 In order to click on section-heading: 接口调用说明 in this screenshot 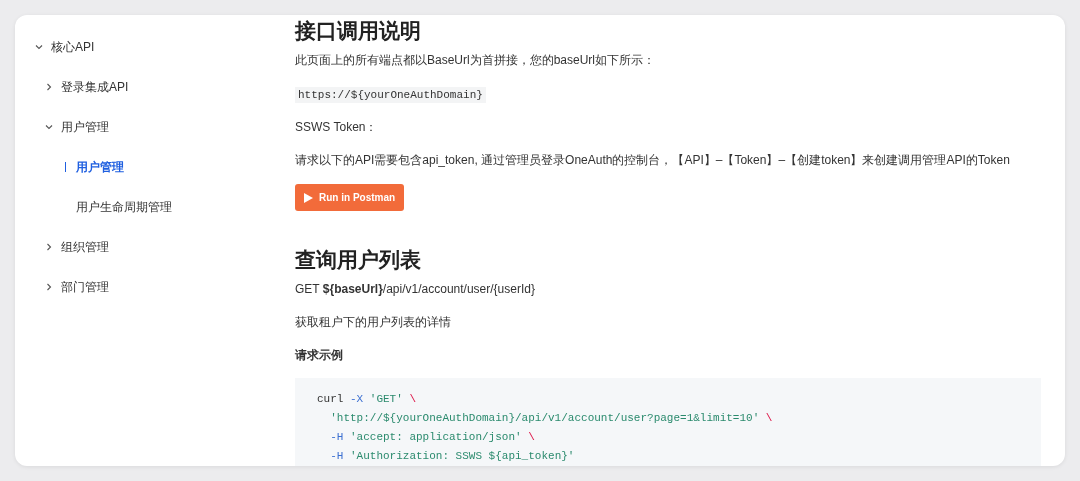, I will do `click(358, 31)`.